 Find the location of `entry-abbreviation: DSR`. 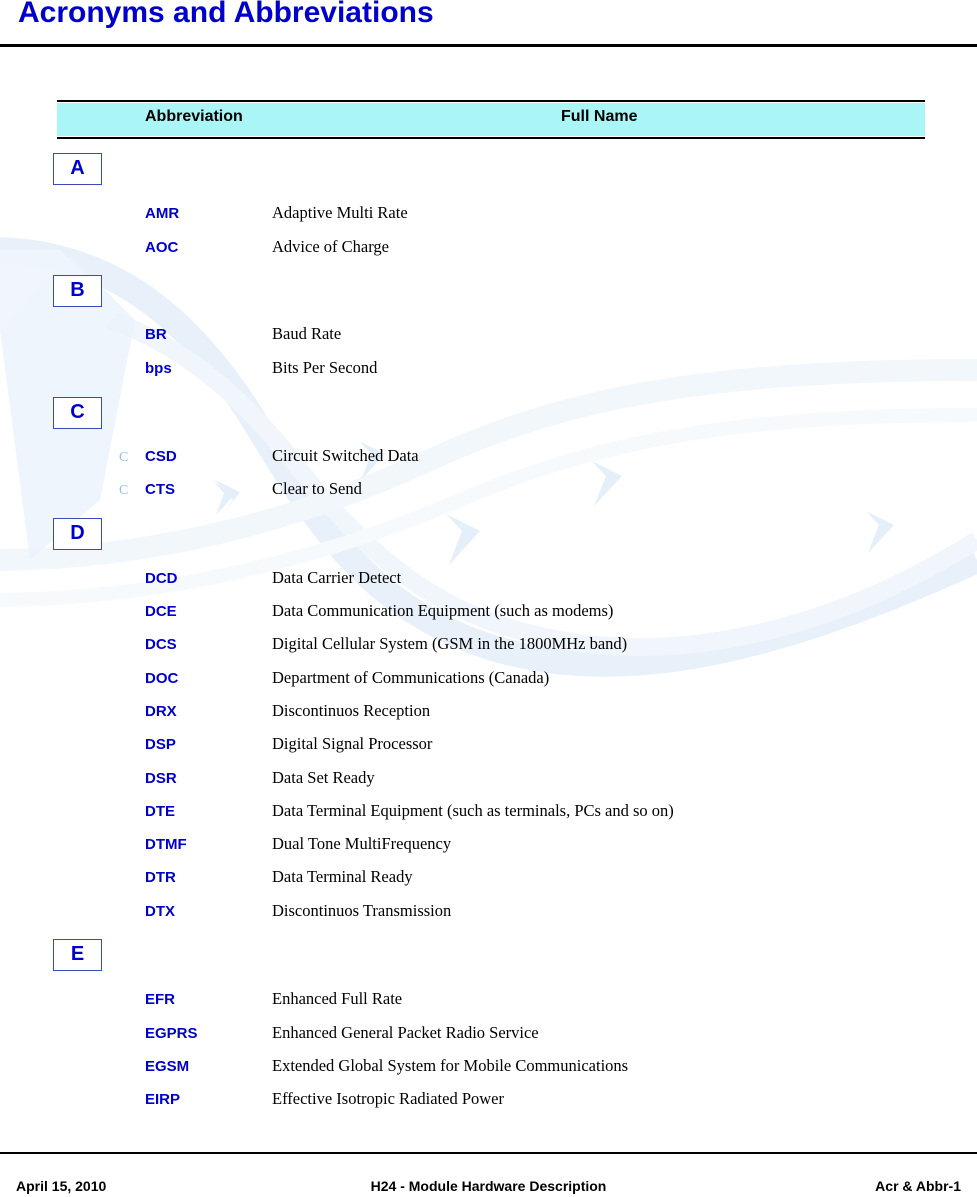

entry-abbreviation: DSR is located at coordinates (161, 778).